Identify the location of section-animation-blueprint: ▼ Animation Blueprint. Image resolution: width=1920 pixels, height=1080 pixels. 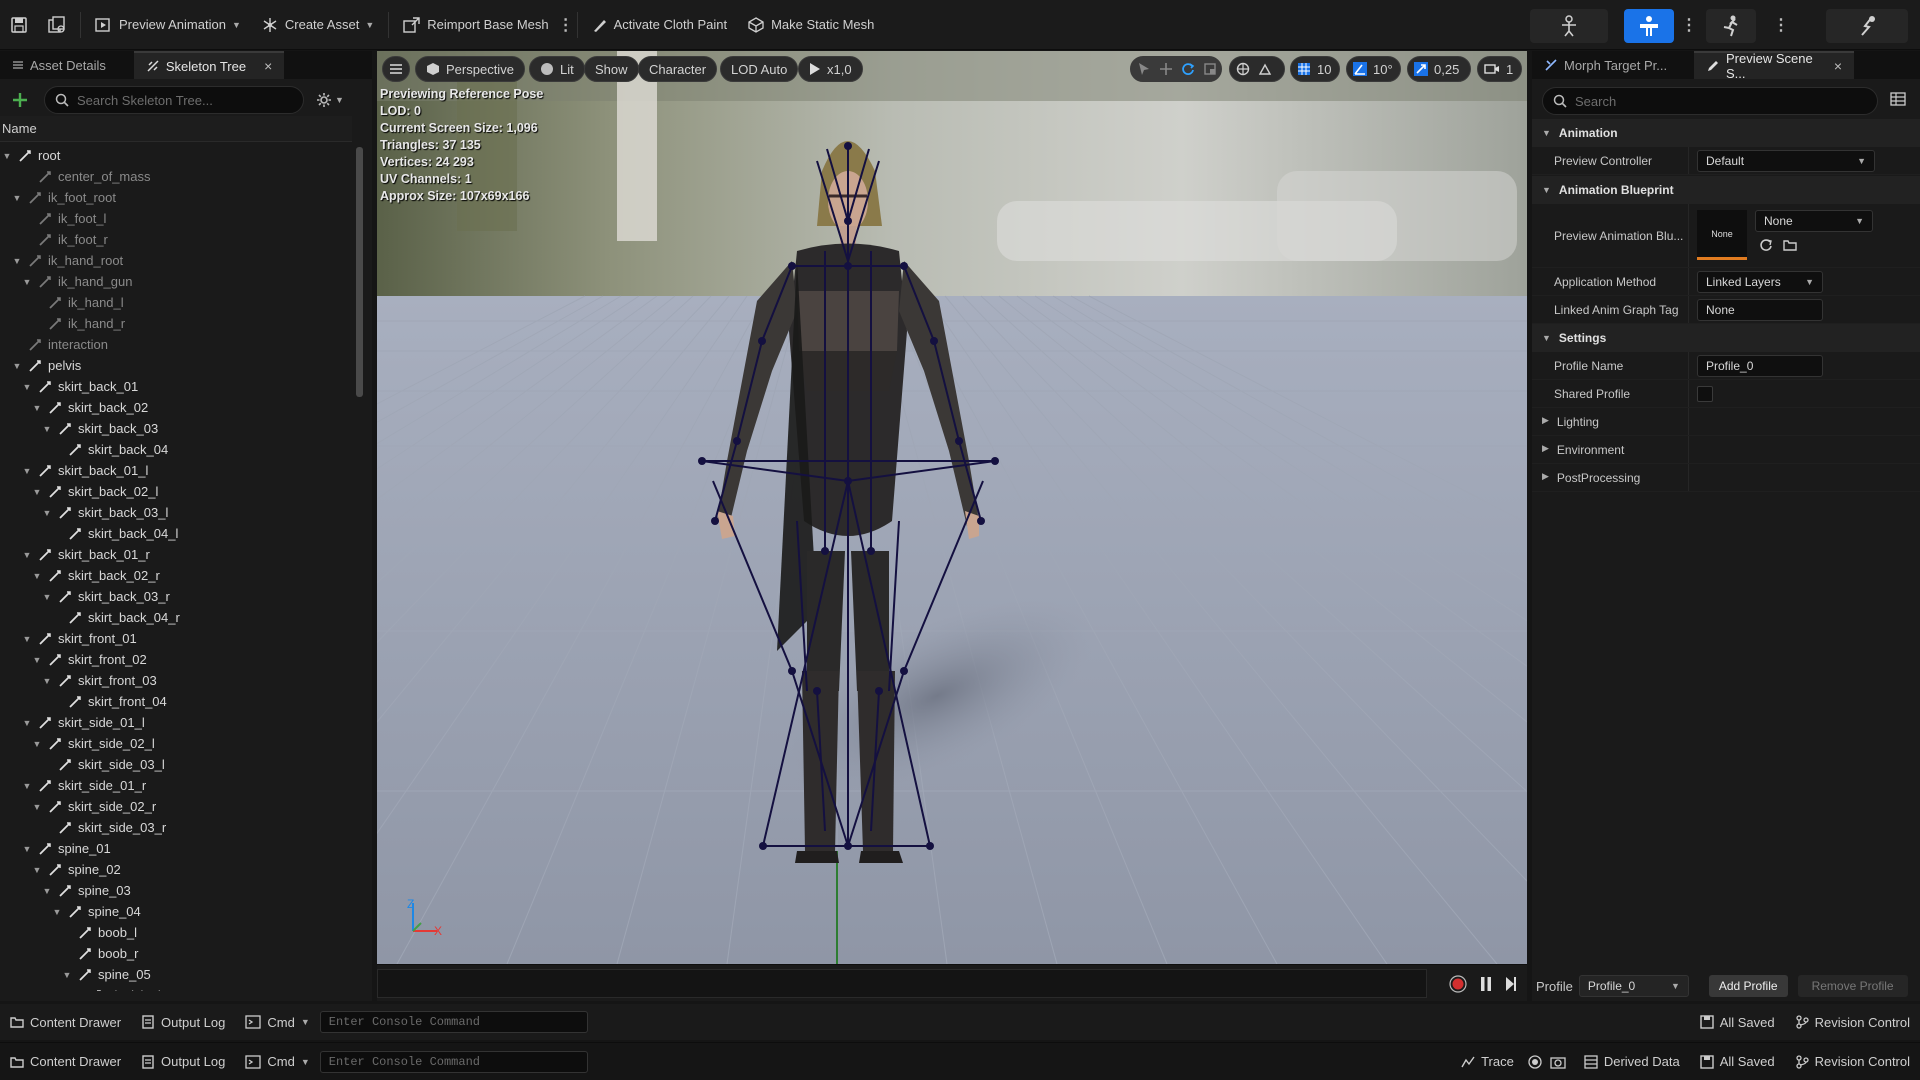
(1726, 190).